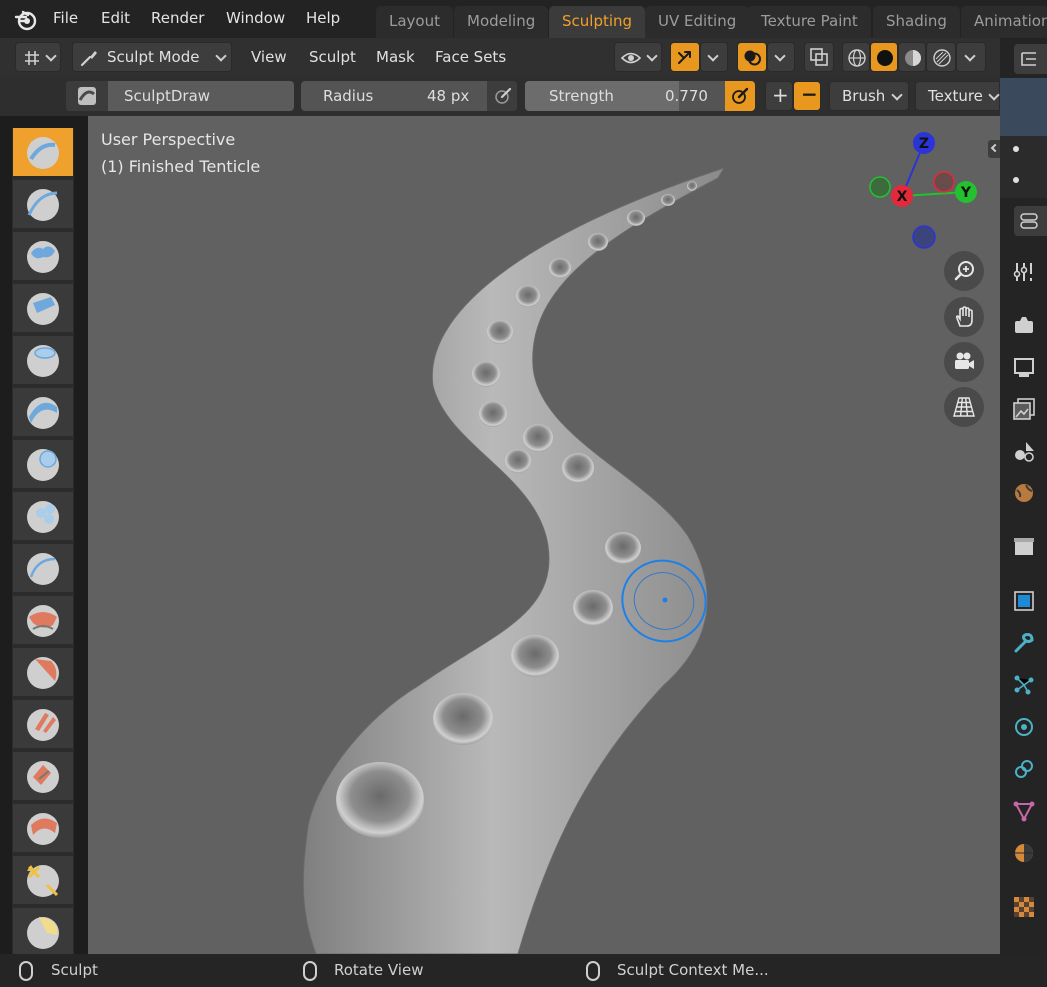 The image size is (1047, 987). Describe the element at coordinates (43, 777) in the screenshot. I see `tool-multiplane-scrape` at that location.